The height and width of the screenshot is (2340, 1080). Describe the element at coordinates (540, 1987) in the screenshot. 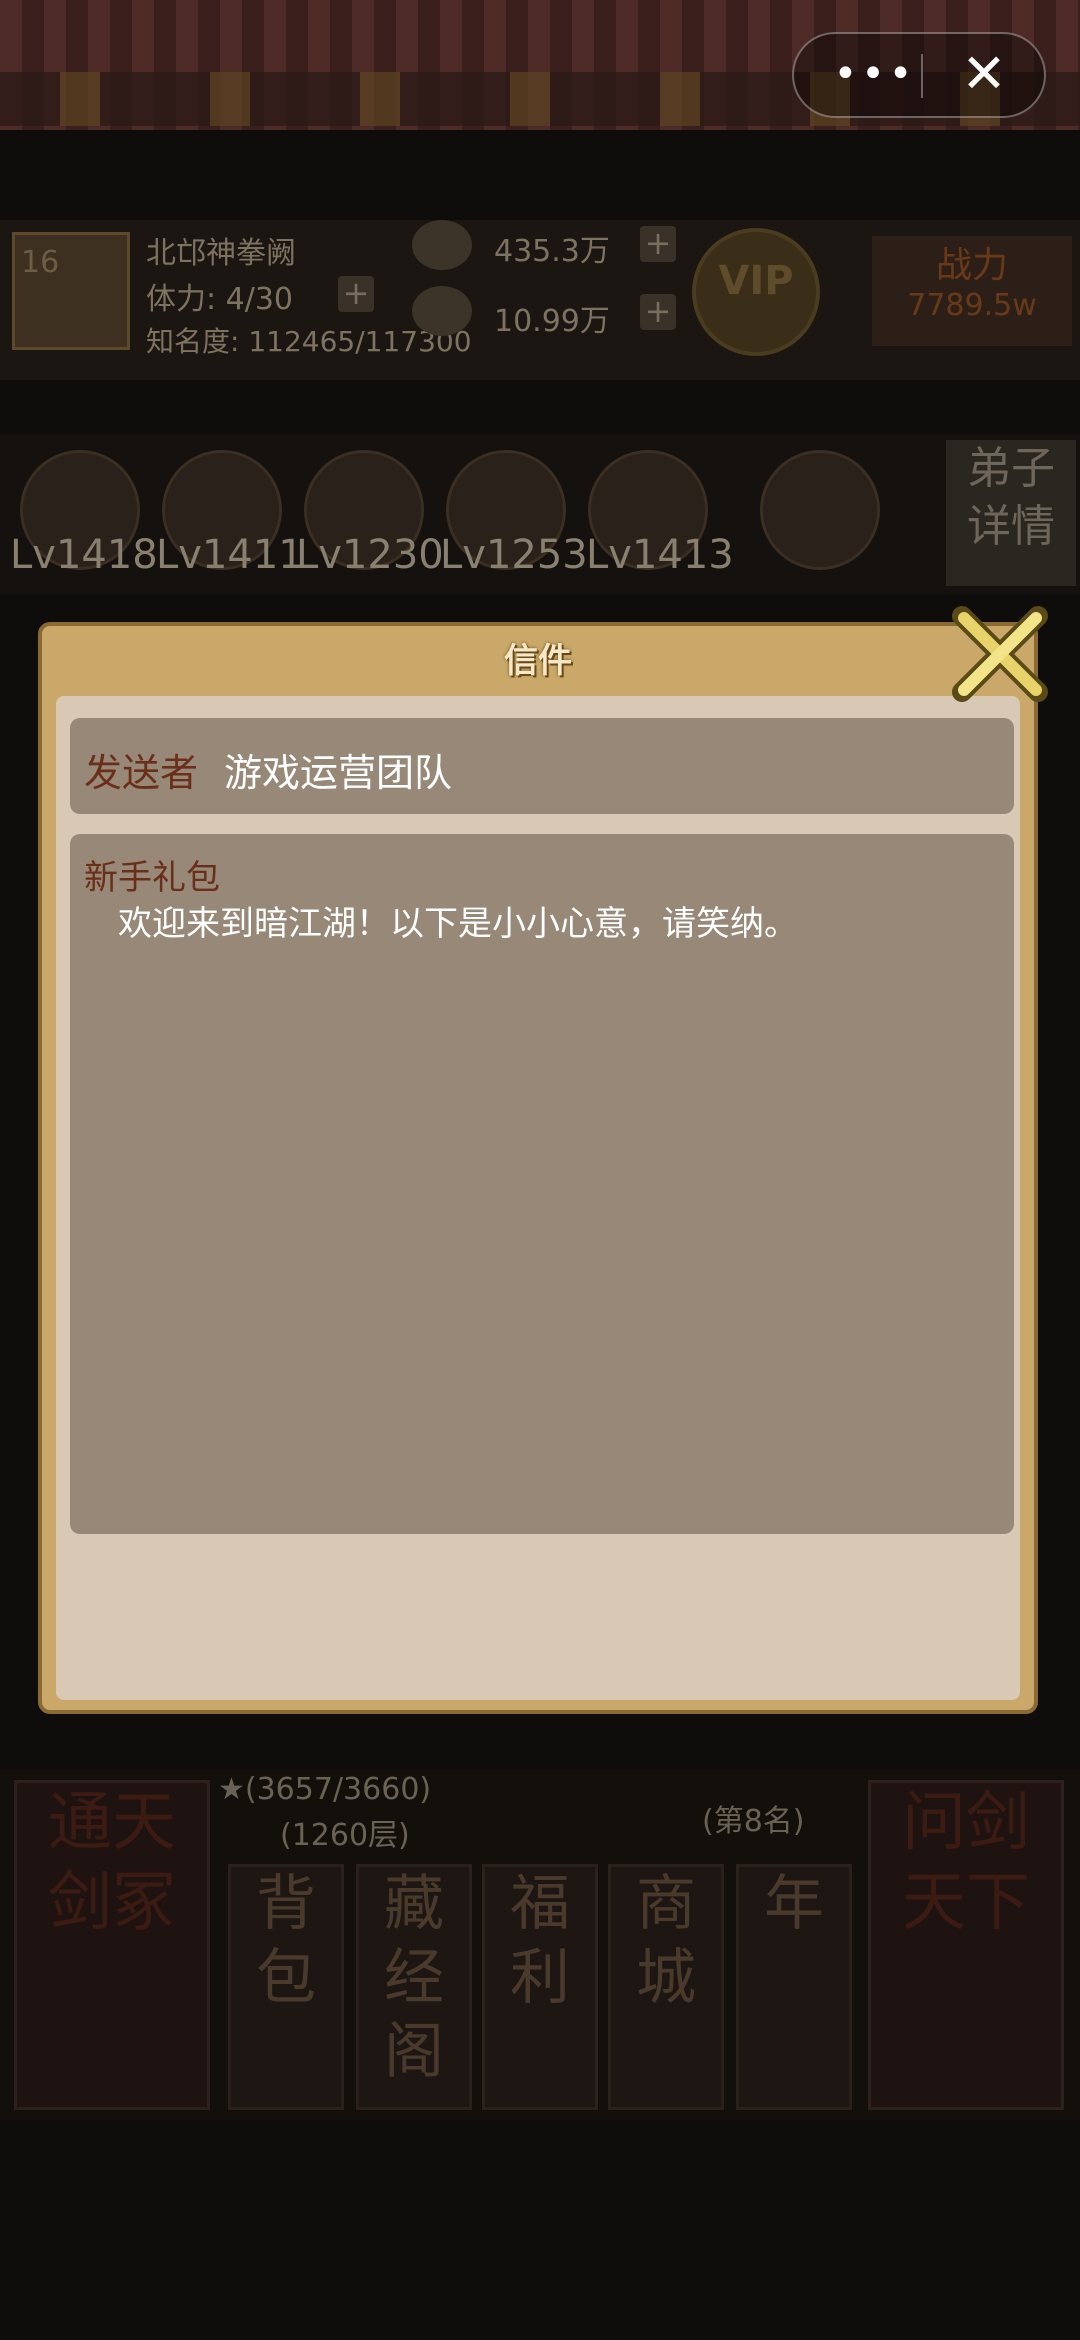

I see `welfare-button: 福利` at that location.